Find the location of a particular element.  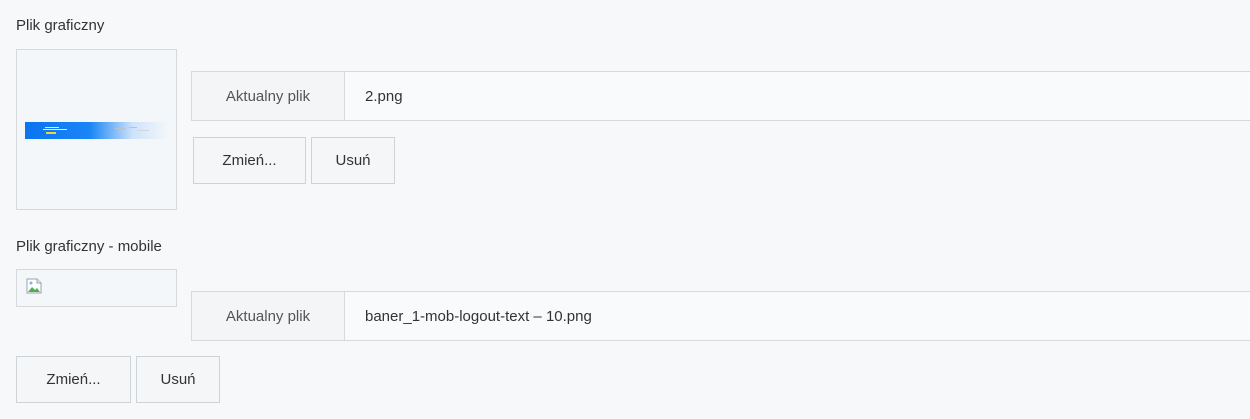

mobile-current-file-value: baner_1-mob-logout-text – 10.png is located at coordinates (797, 316).